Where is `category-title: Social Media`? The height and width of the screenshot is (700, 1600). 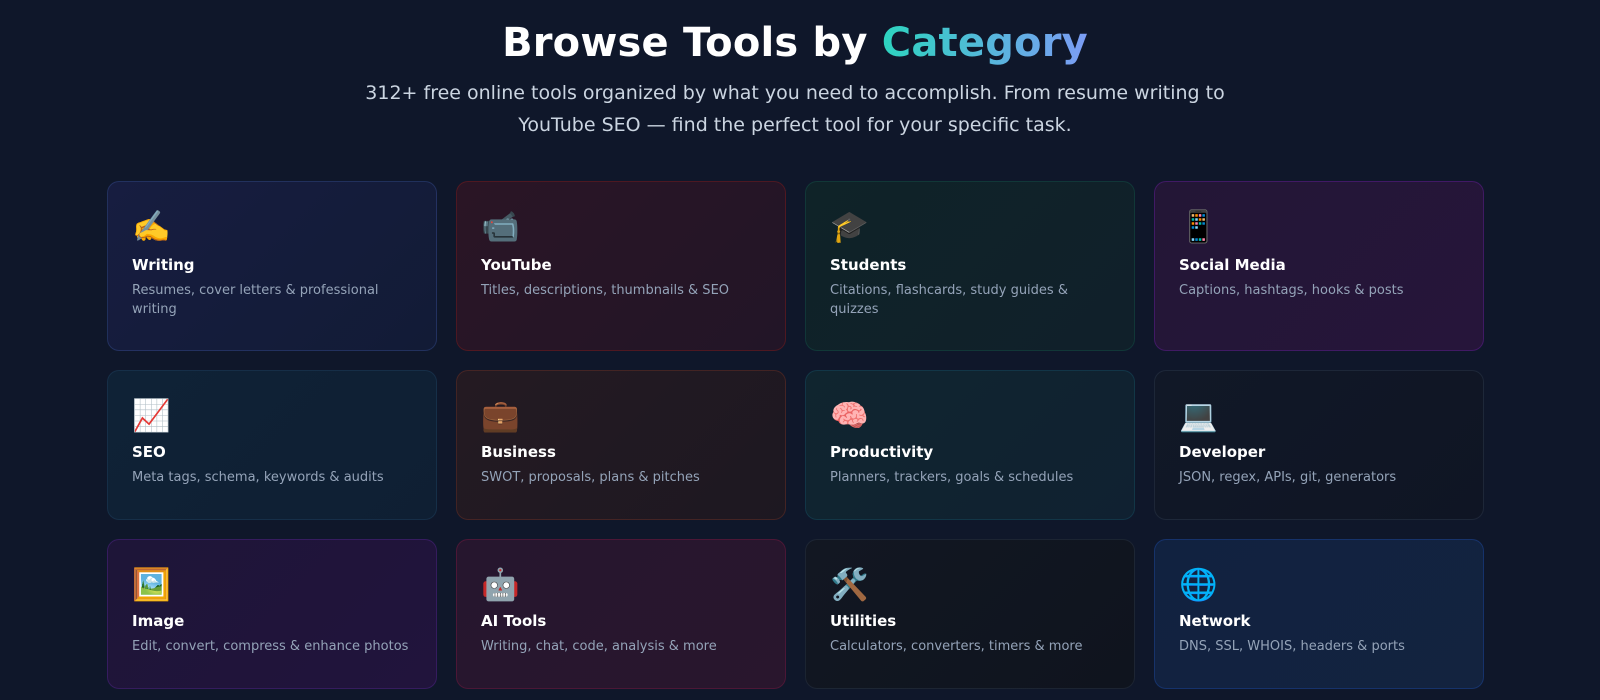
category-title: Social Media is located at coordinates (1232, 265).